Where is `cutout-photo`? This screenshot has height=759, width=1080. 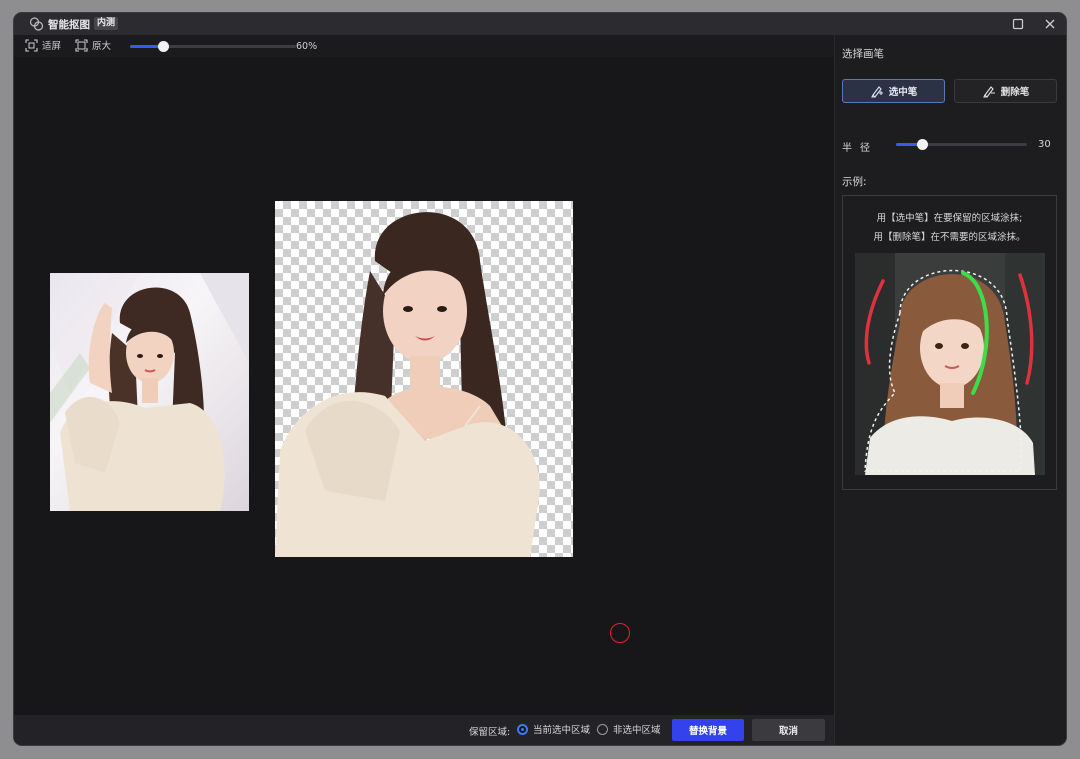 cutout-photo is located at coordinates (424, 379).